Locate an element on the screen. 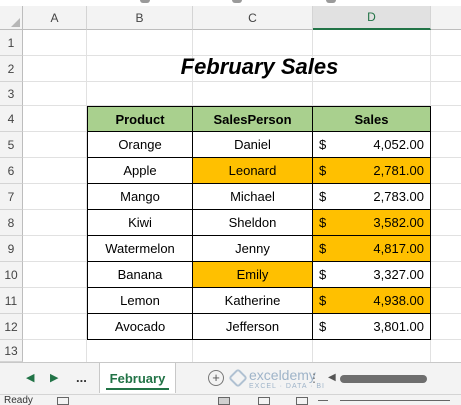 Image resolution: width=461 pixels, height=405 pixels. sales-cell: $3,801.00 is located at coordinates (372, 327).